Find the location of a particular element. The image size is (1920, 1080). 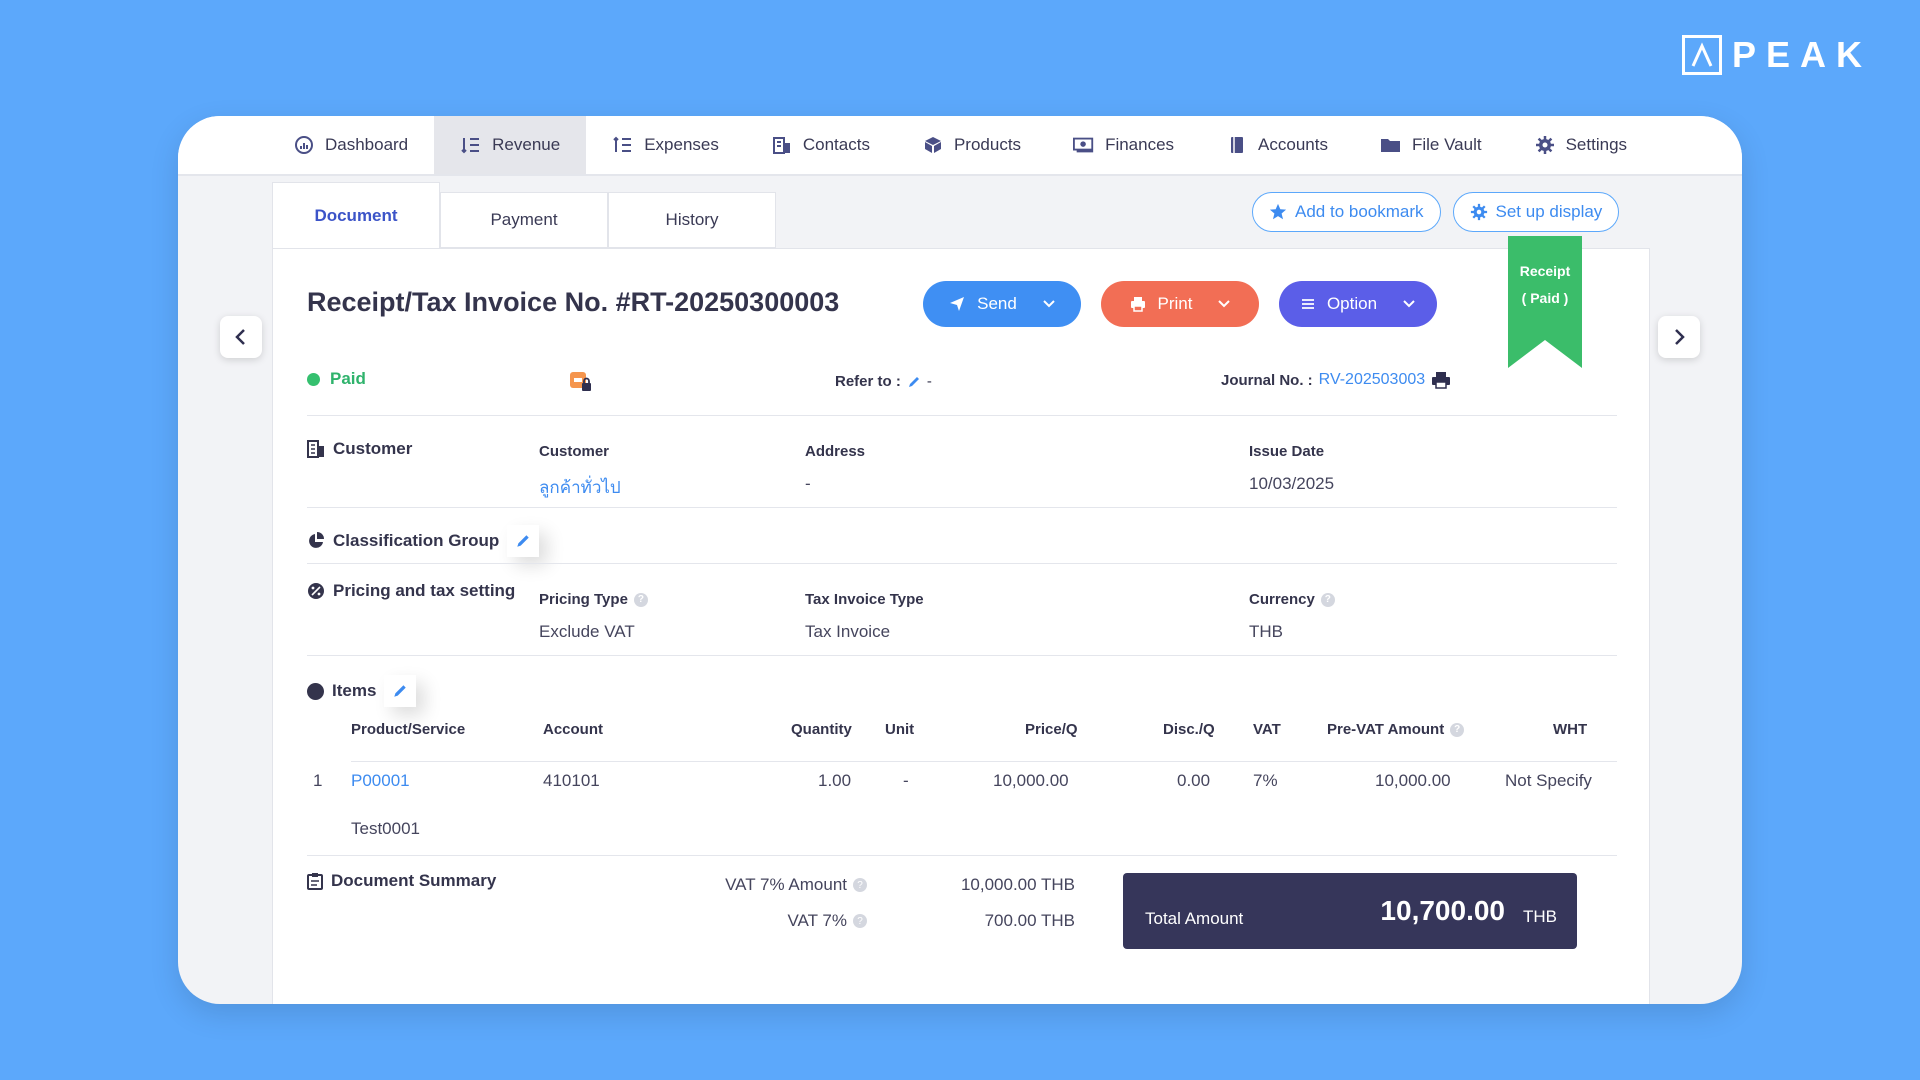

classification-label: Classification Group is located at coordinates (416, 540).